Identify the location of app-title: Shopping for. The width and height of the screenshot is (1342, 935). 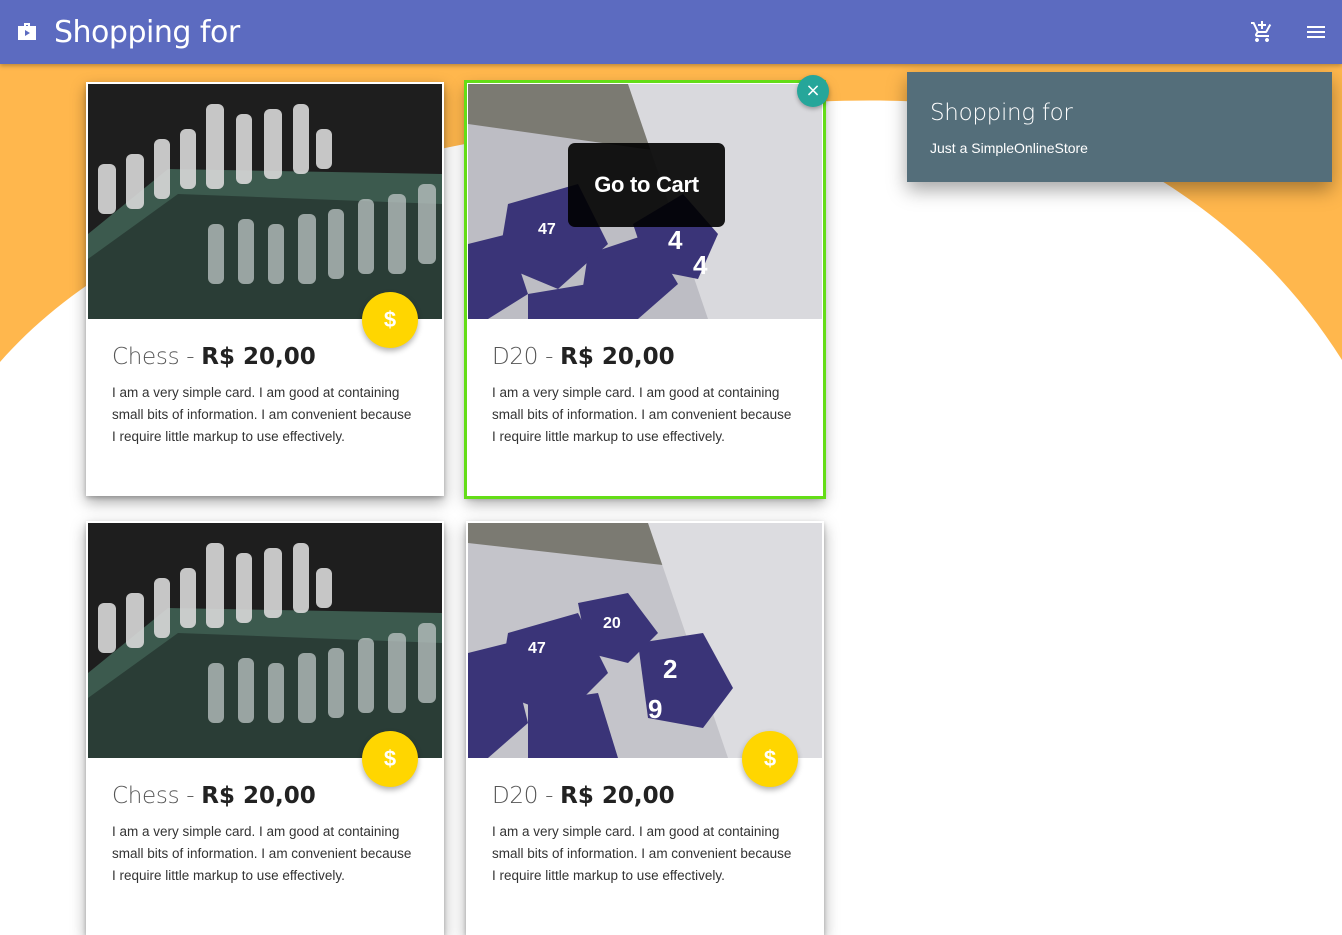
(147, 32).